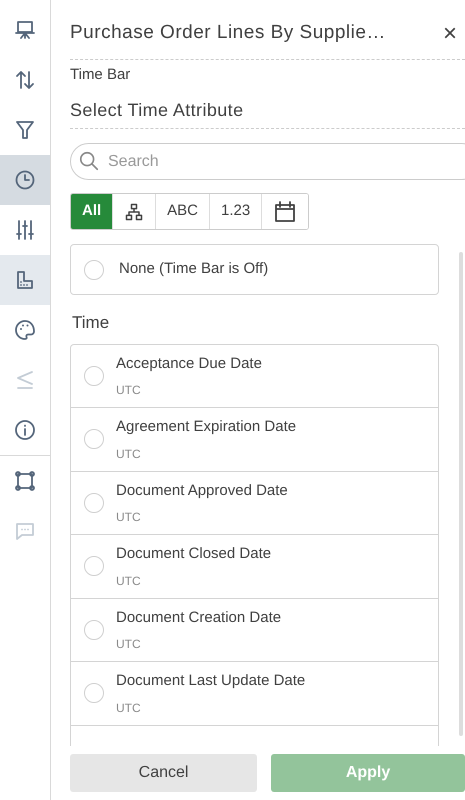 This screenshot has width=465, height=800. I want to click on section-label: Time Bar, so click(101, 75).